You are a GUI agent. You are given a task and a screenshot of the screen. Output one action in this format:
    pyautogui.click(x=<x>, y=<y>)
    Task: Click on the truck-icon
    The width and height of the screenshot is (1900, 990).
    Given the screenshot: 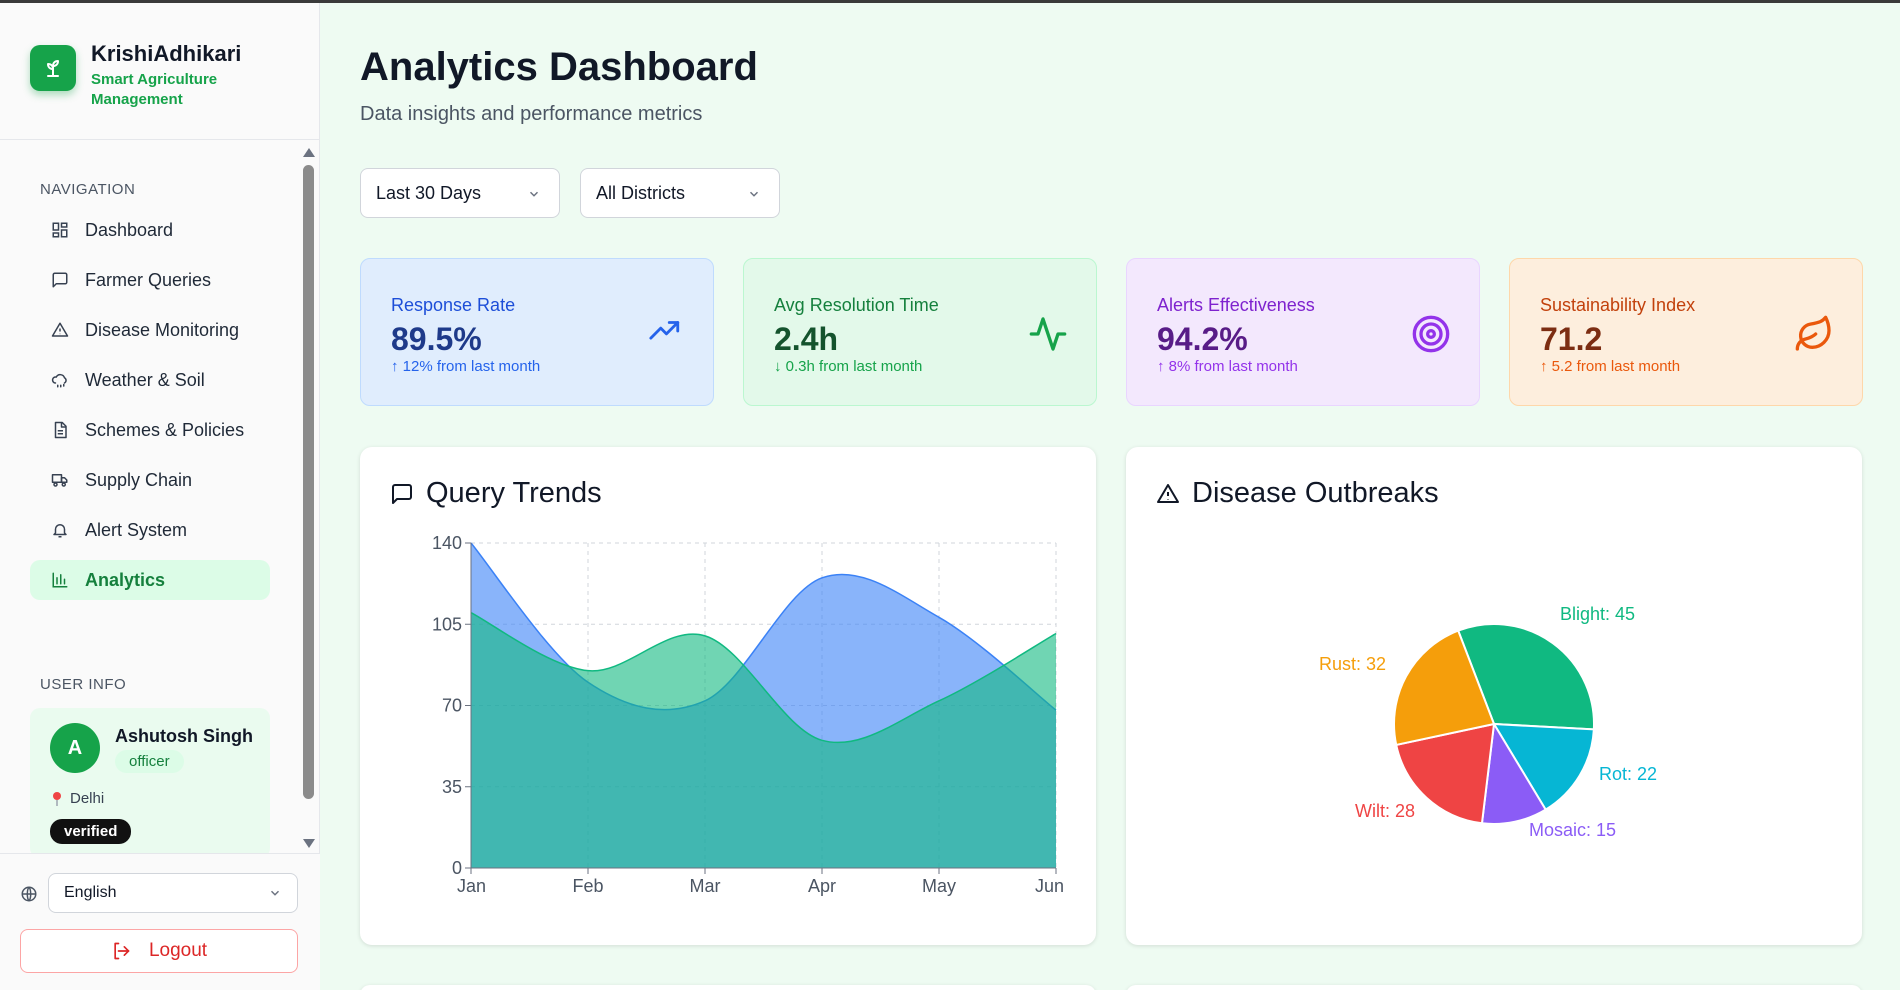 What is the action you would take?
    pyautogui.click(x=60, y=480)
    